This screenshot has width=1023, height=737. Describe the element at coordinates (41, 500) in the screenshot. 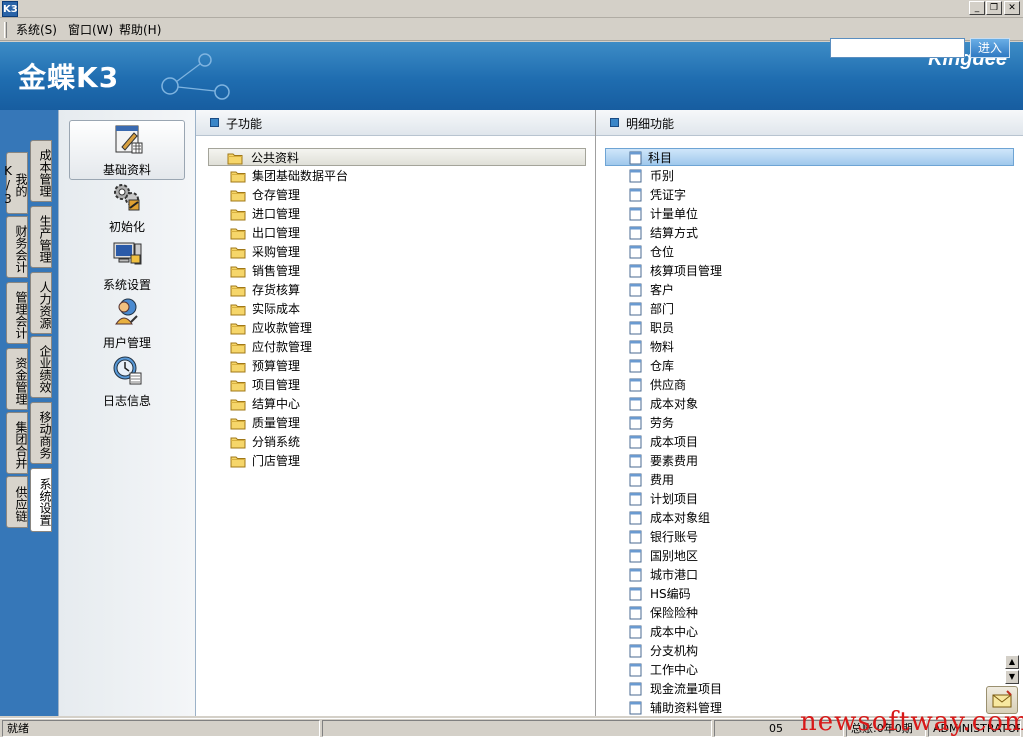

I see `tab-system-settings: 系统设置` at that location.